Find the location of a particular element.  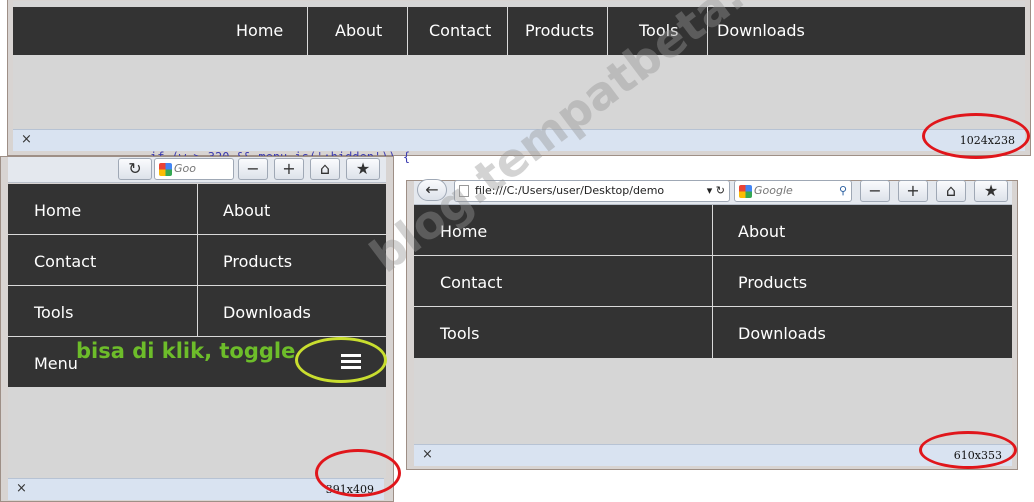

menu-label: Menu is located at coordinates (56, 363).